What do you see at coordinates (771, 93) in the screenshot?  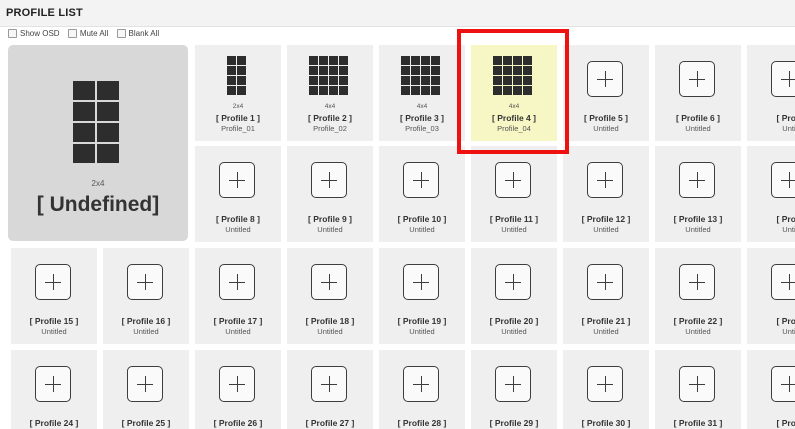 I see `profile-tile-7: [ Profil Untit` at bounding box center [771, 93].